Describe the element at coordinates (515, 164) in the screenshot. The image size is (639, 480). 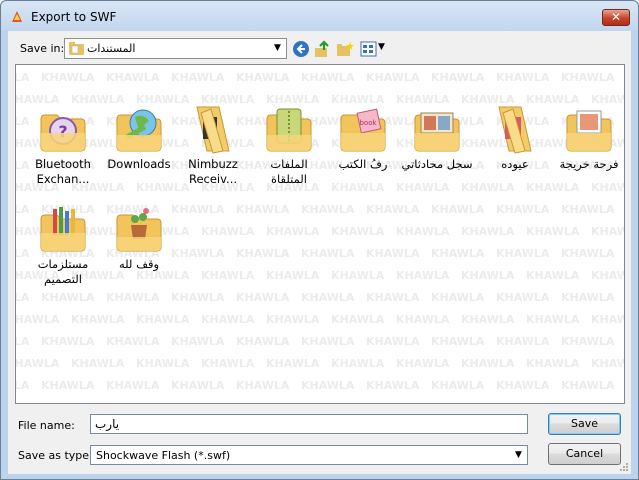
I see `item-label: عيوده` at that location.